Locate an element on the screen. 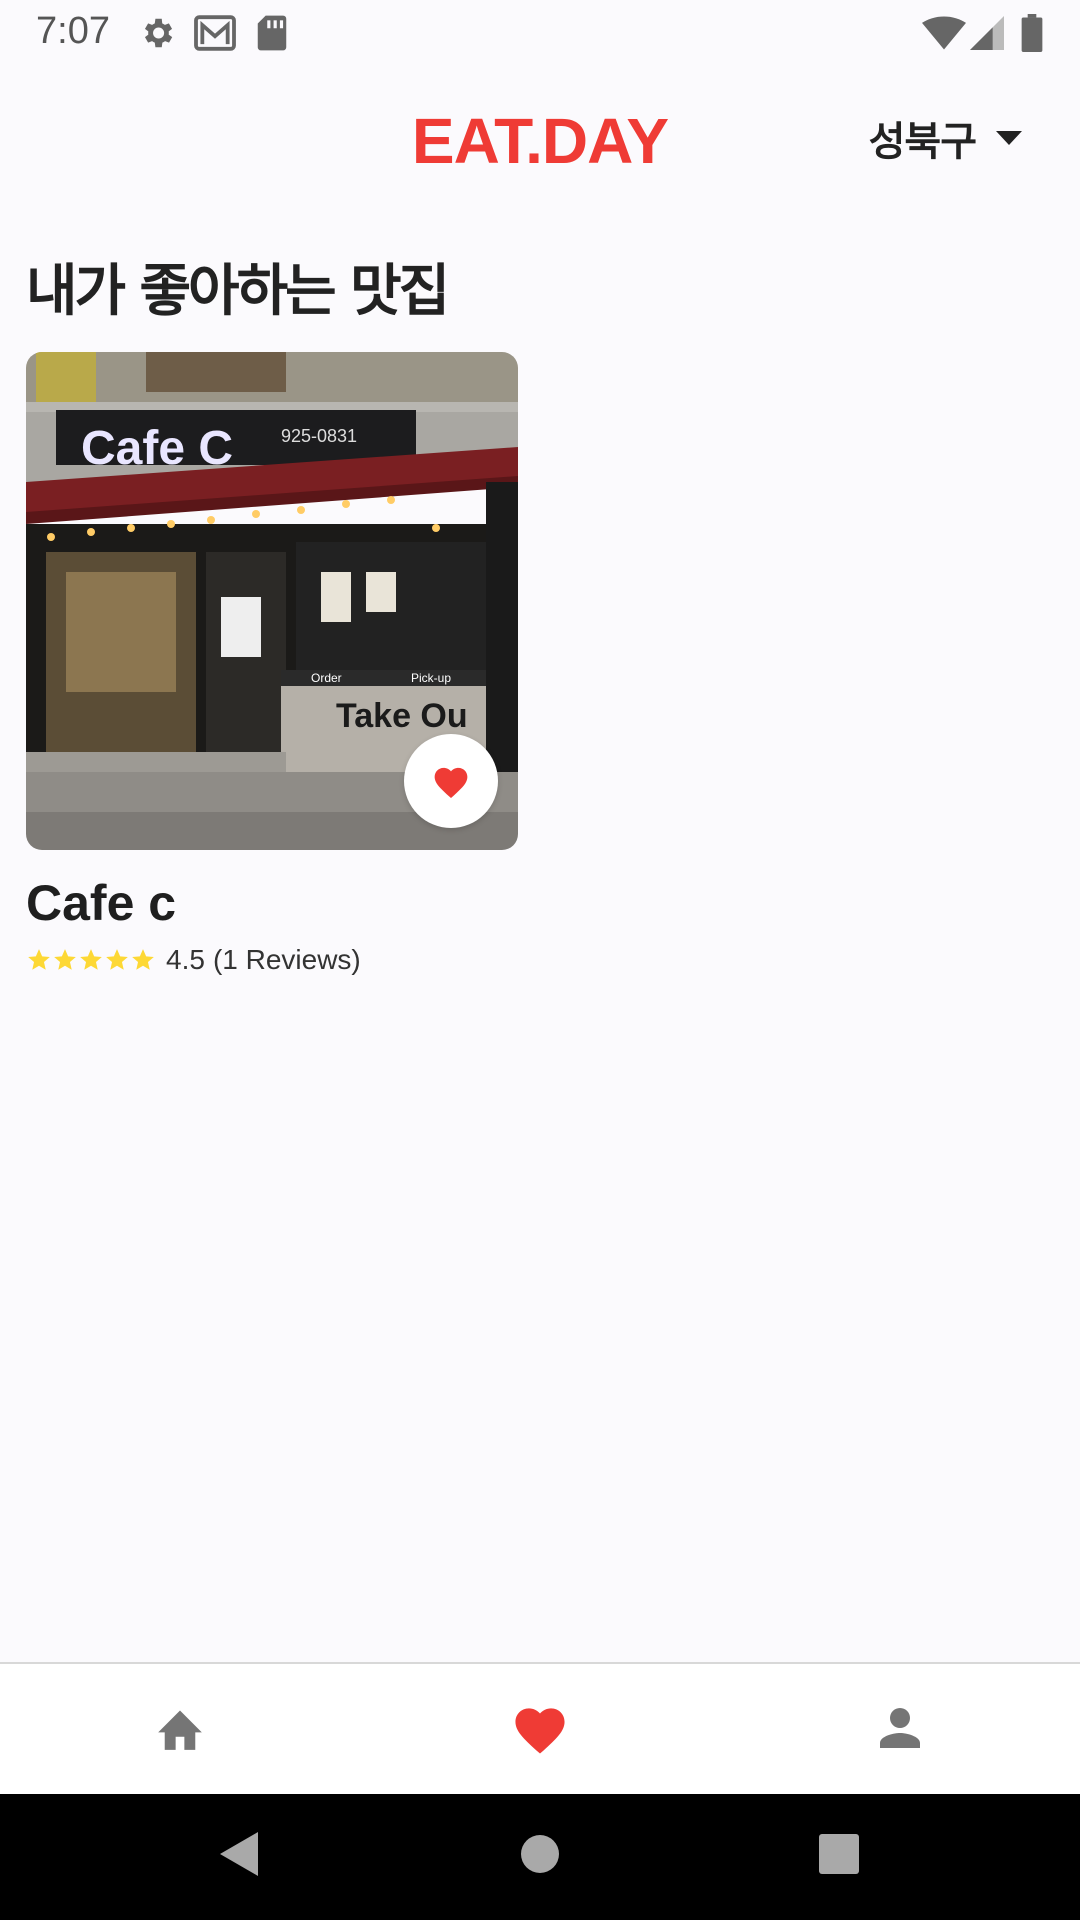 Image resolution: width=1080 pixels, height=1920 pixels. recents-icon is located at coordinates (839, 1854).